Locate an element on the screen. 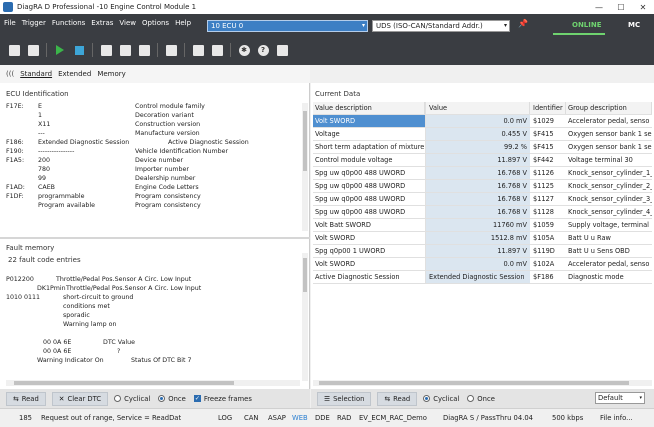 This screenshot has height=427, width=654. fault-list-hscrollbar is located at coordinates (153, 383).